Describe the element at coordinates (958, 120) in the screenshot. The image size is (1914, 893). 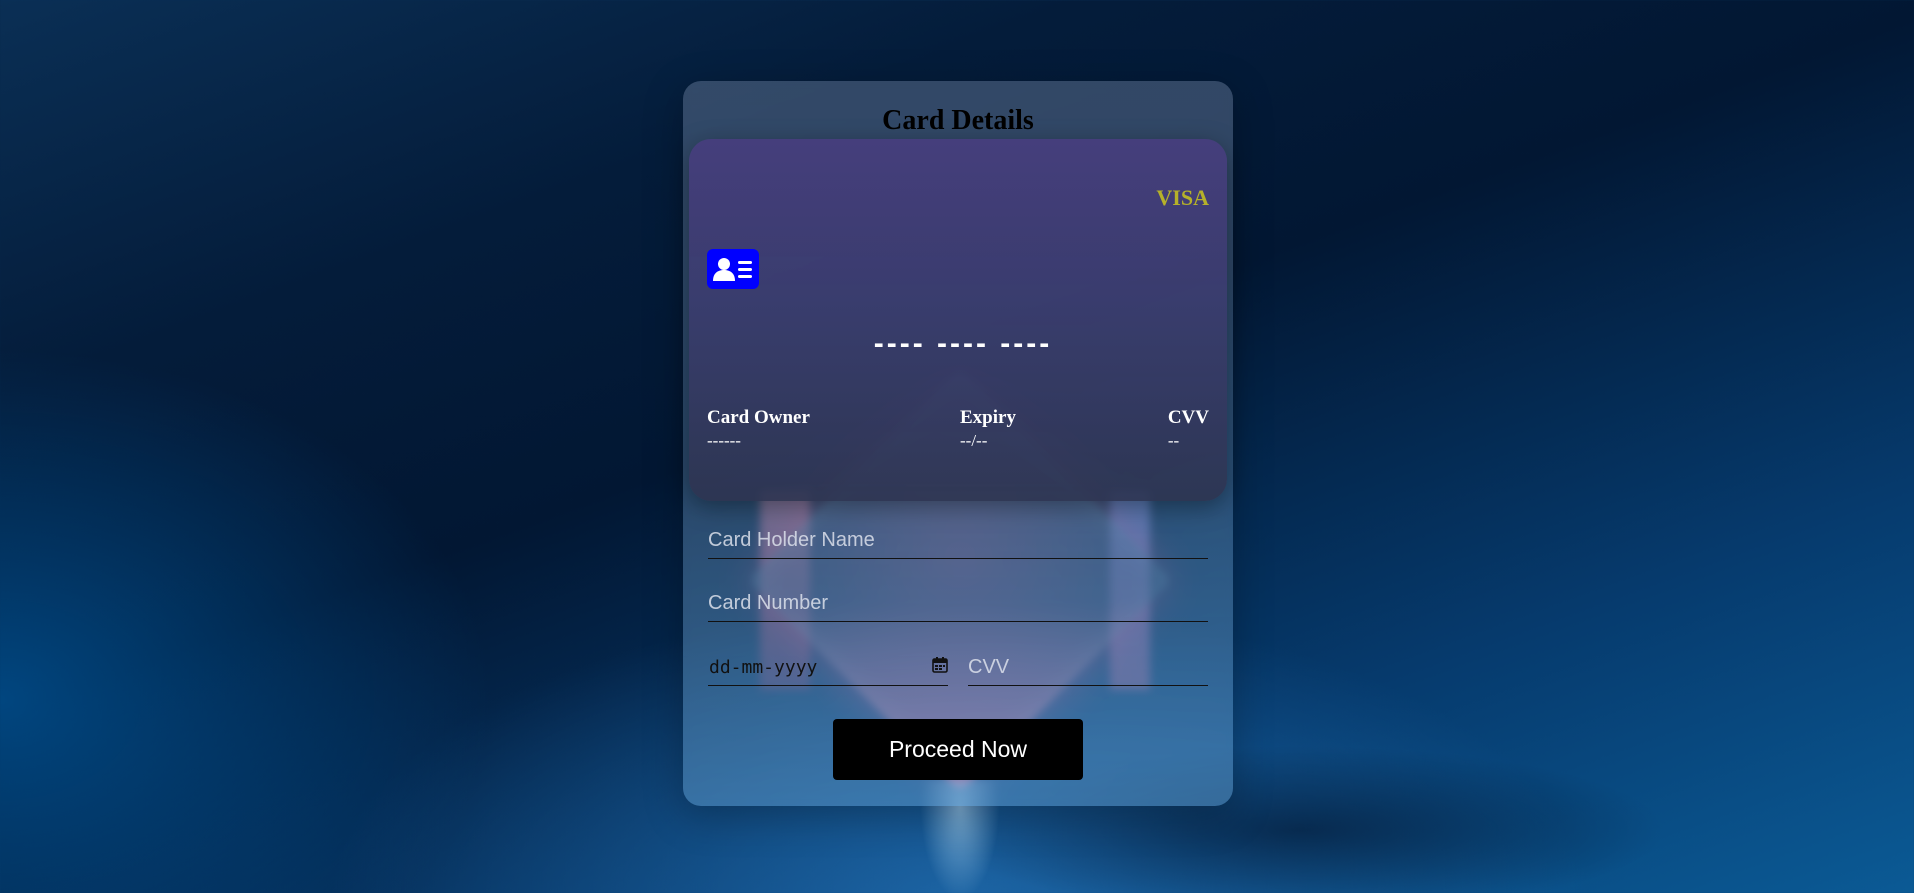
I see `page-title: Card Details` at that location.